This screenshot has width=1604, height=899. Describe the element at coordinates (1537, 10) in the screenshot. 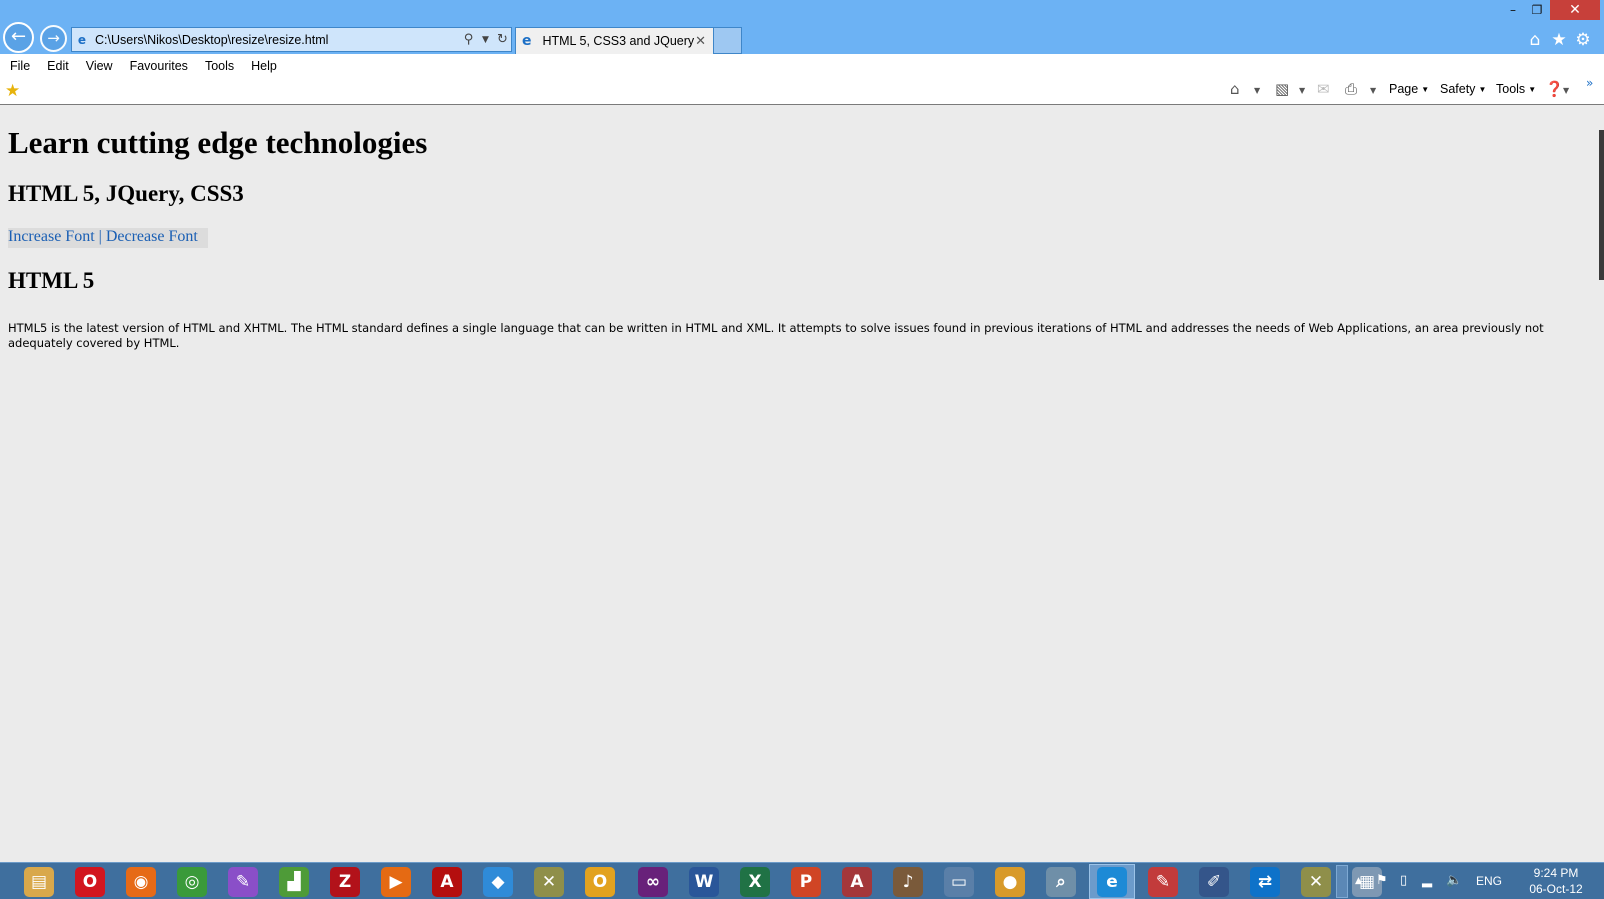

I see `restore-button: ❐` at that location.